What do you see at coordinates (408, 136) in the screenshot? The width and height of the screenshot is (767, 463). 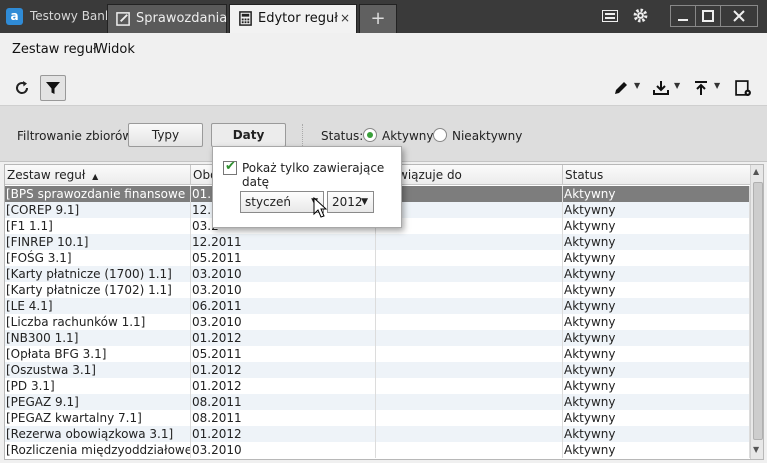 I see `radio-active-label: Aktywny` at bounding box center [408, 136].